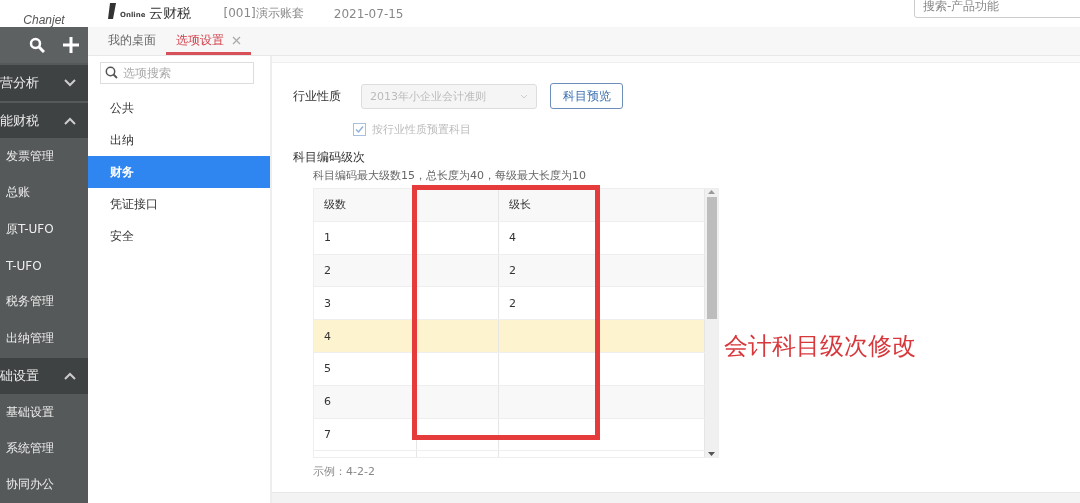 The height and width of the screenshot is (503, 1080). What do you see at coordinates (365, 369) in the screenshot?
I see `table-cell: 5` at bounding box center [365, 369].